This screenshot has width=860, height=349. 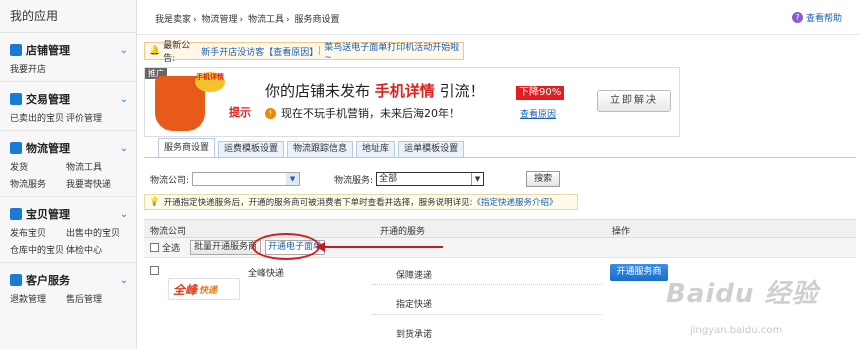 I want to click on announcement-link: 新手开店没访客【查看原因】, so click(x=259, y=51).